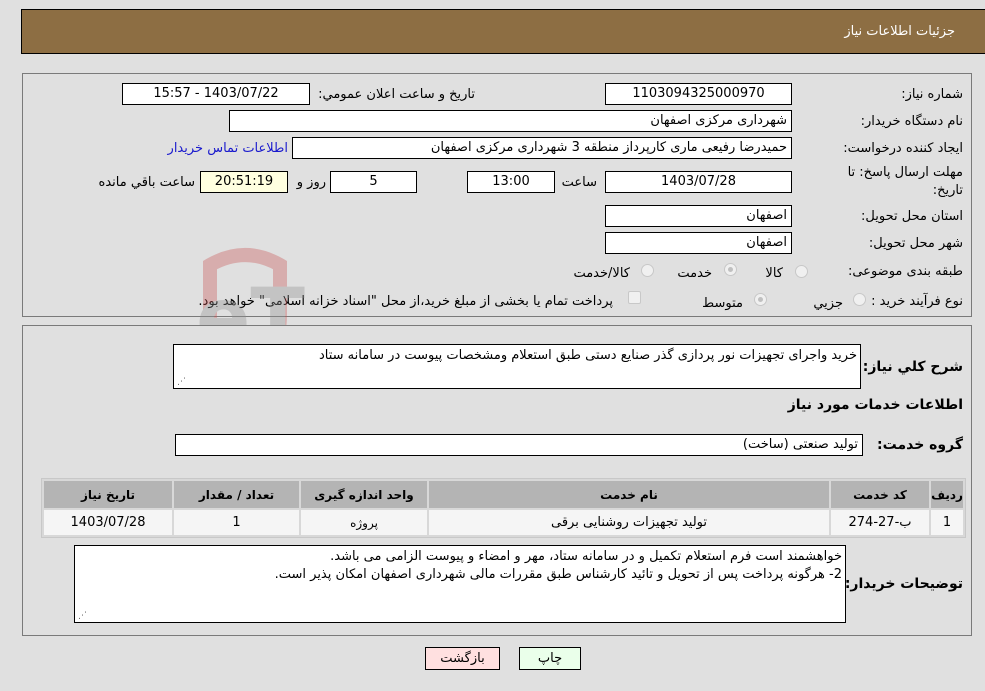 This screenshot has width=985, height=691. What do you see at coordinates (647, 270) in the screenshot?
I see `category-radio-goods-service` at bounding box center [647, 270].